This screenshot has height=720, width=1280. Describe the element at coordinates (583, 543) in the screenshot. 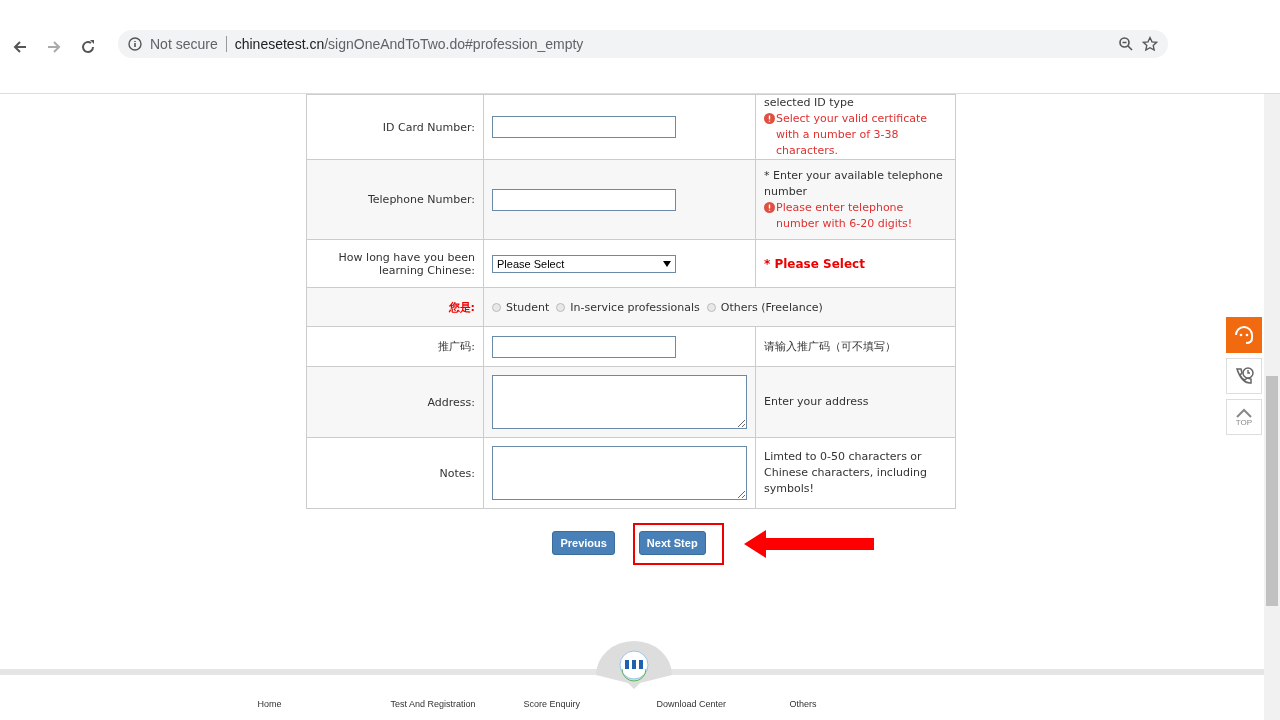

I see `step-button: Previous` at that location.